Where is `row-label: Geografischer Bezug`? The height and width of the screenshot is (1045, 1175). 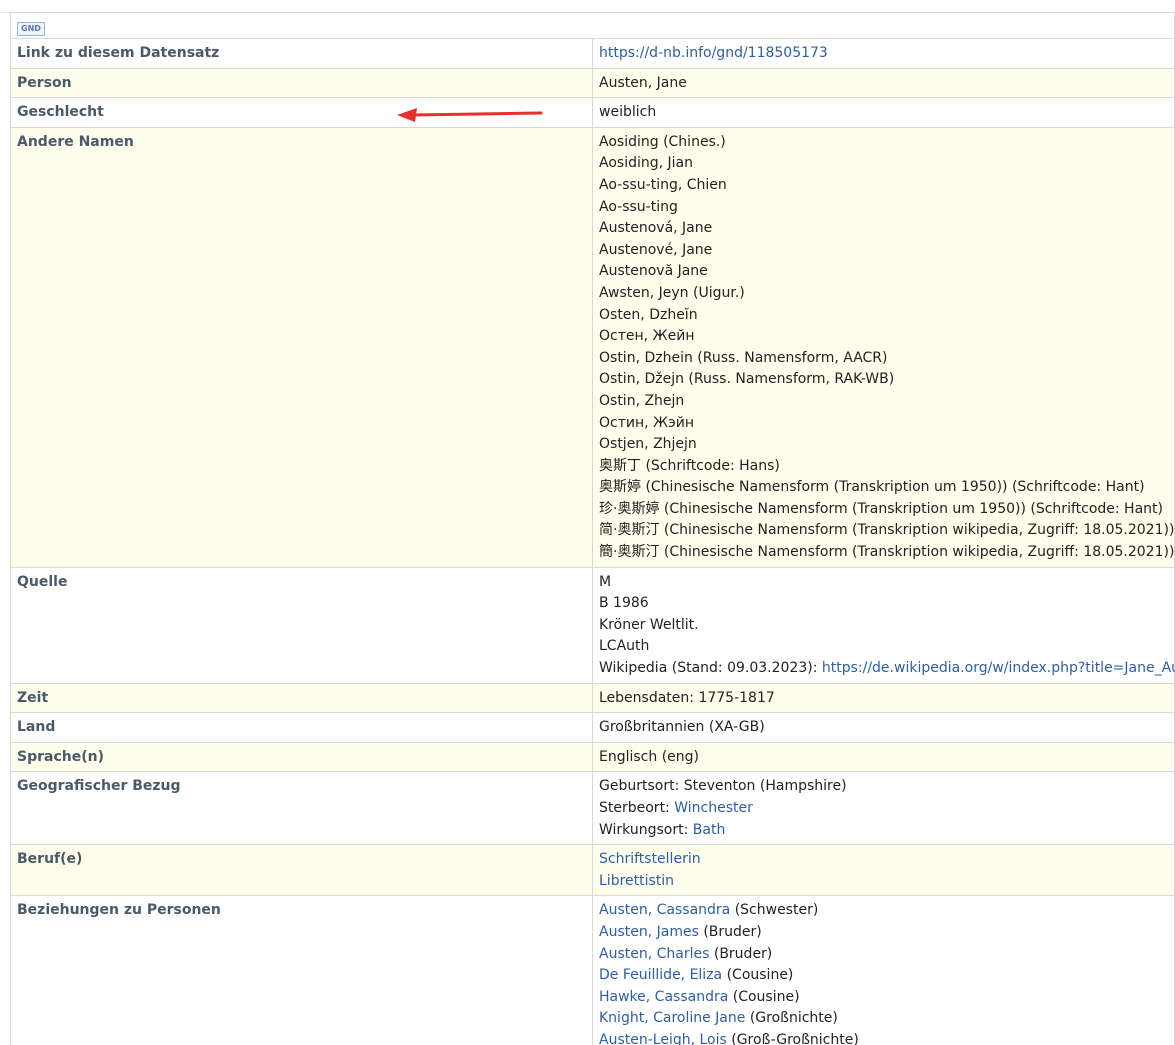 row-label: Geografischer Bezug is located at coordinates (301, 808).